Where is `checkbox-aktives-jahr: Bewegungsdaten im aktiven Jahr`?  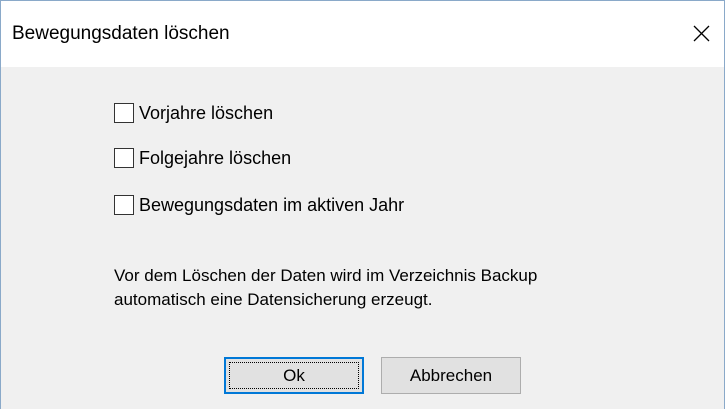 checkbox-aktives-jahr: Bewegungsdaten im aktiven Jahr is located at coordinates (259, 205).